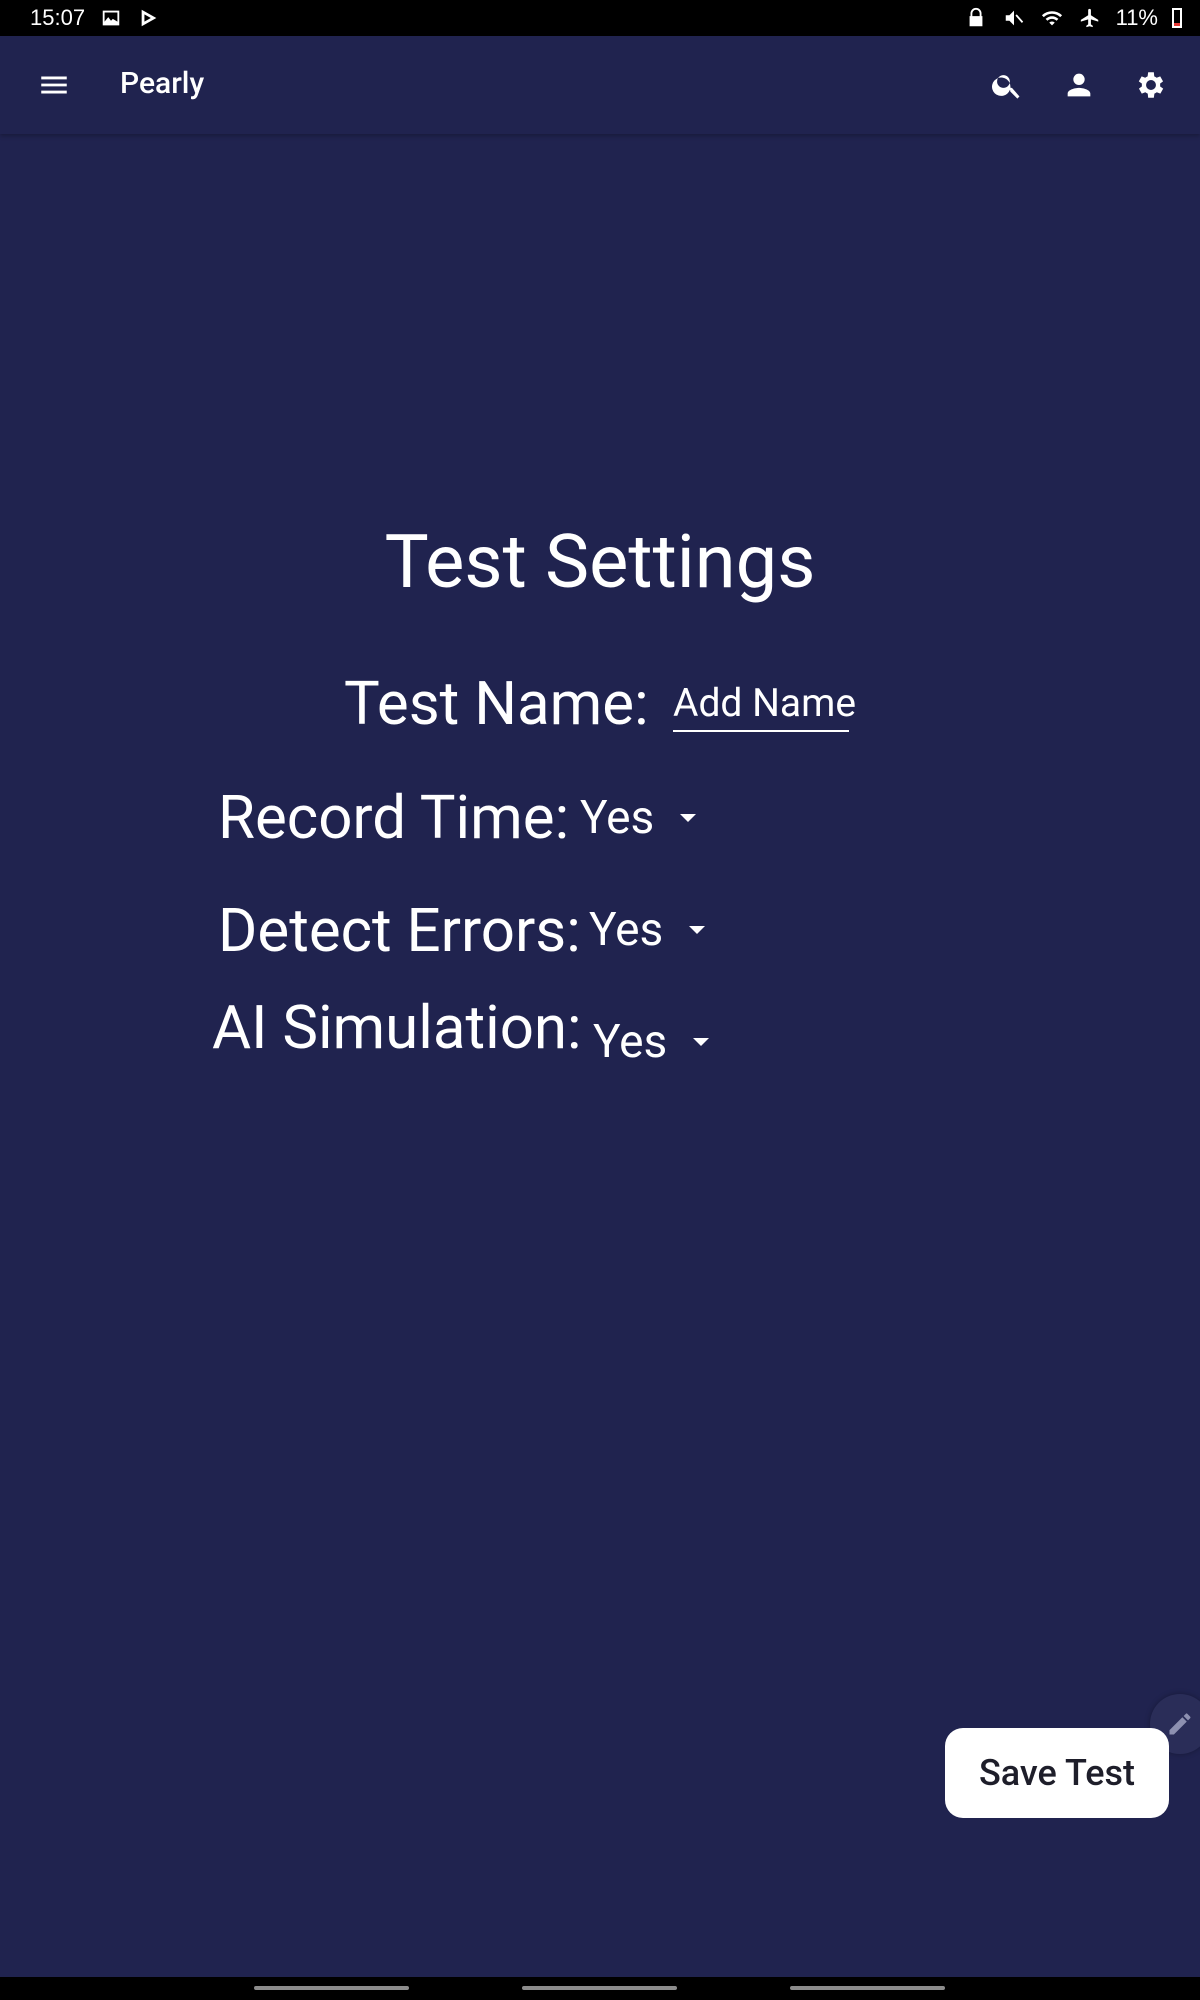  Describe the element at coordinates (617, 818) in the screenshot. I see `record-time-value: Yes` at that location.